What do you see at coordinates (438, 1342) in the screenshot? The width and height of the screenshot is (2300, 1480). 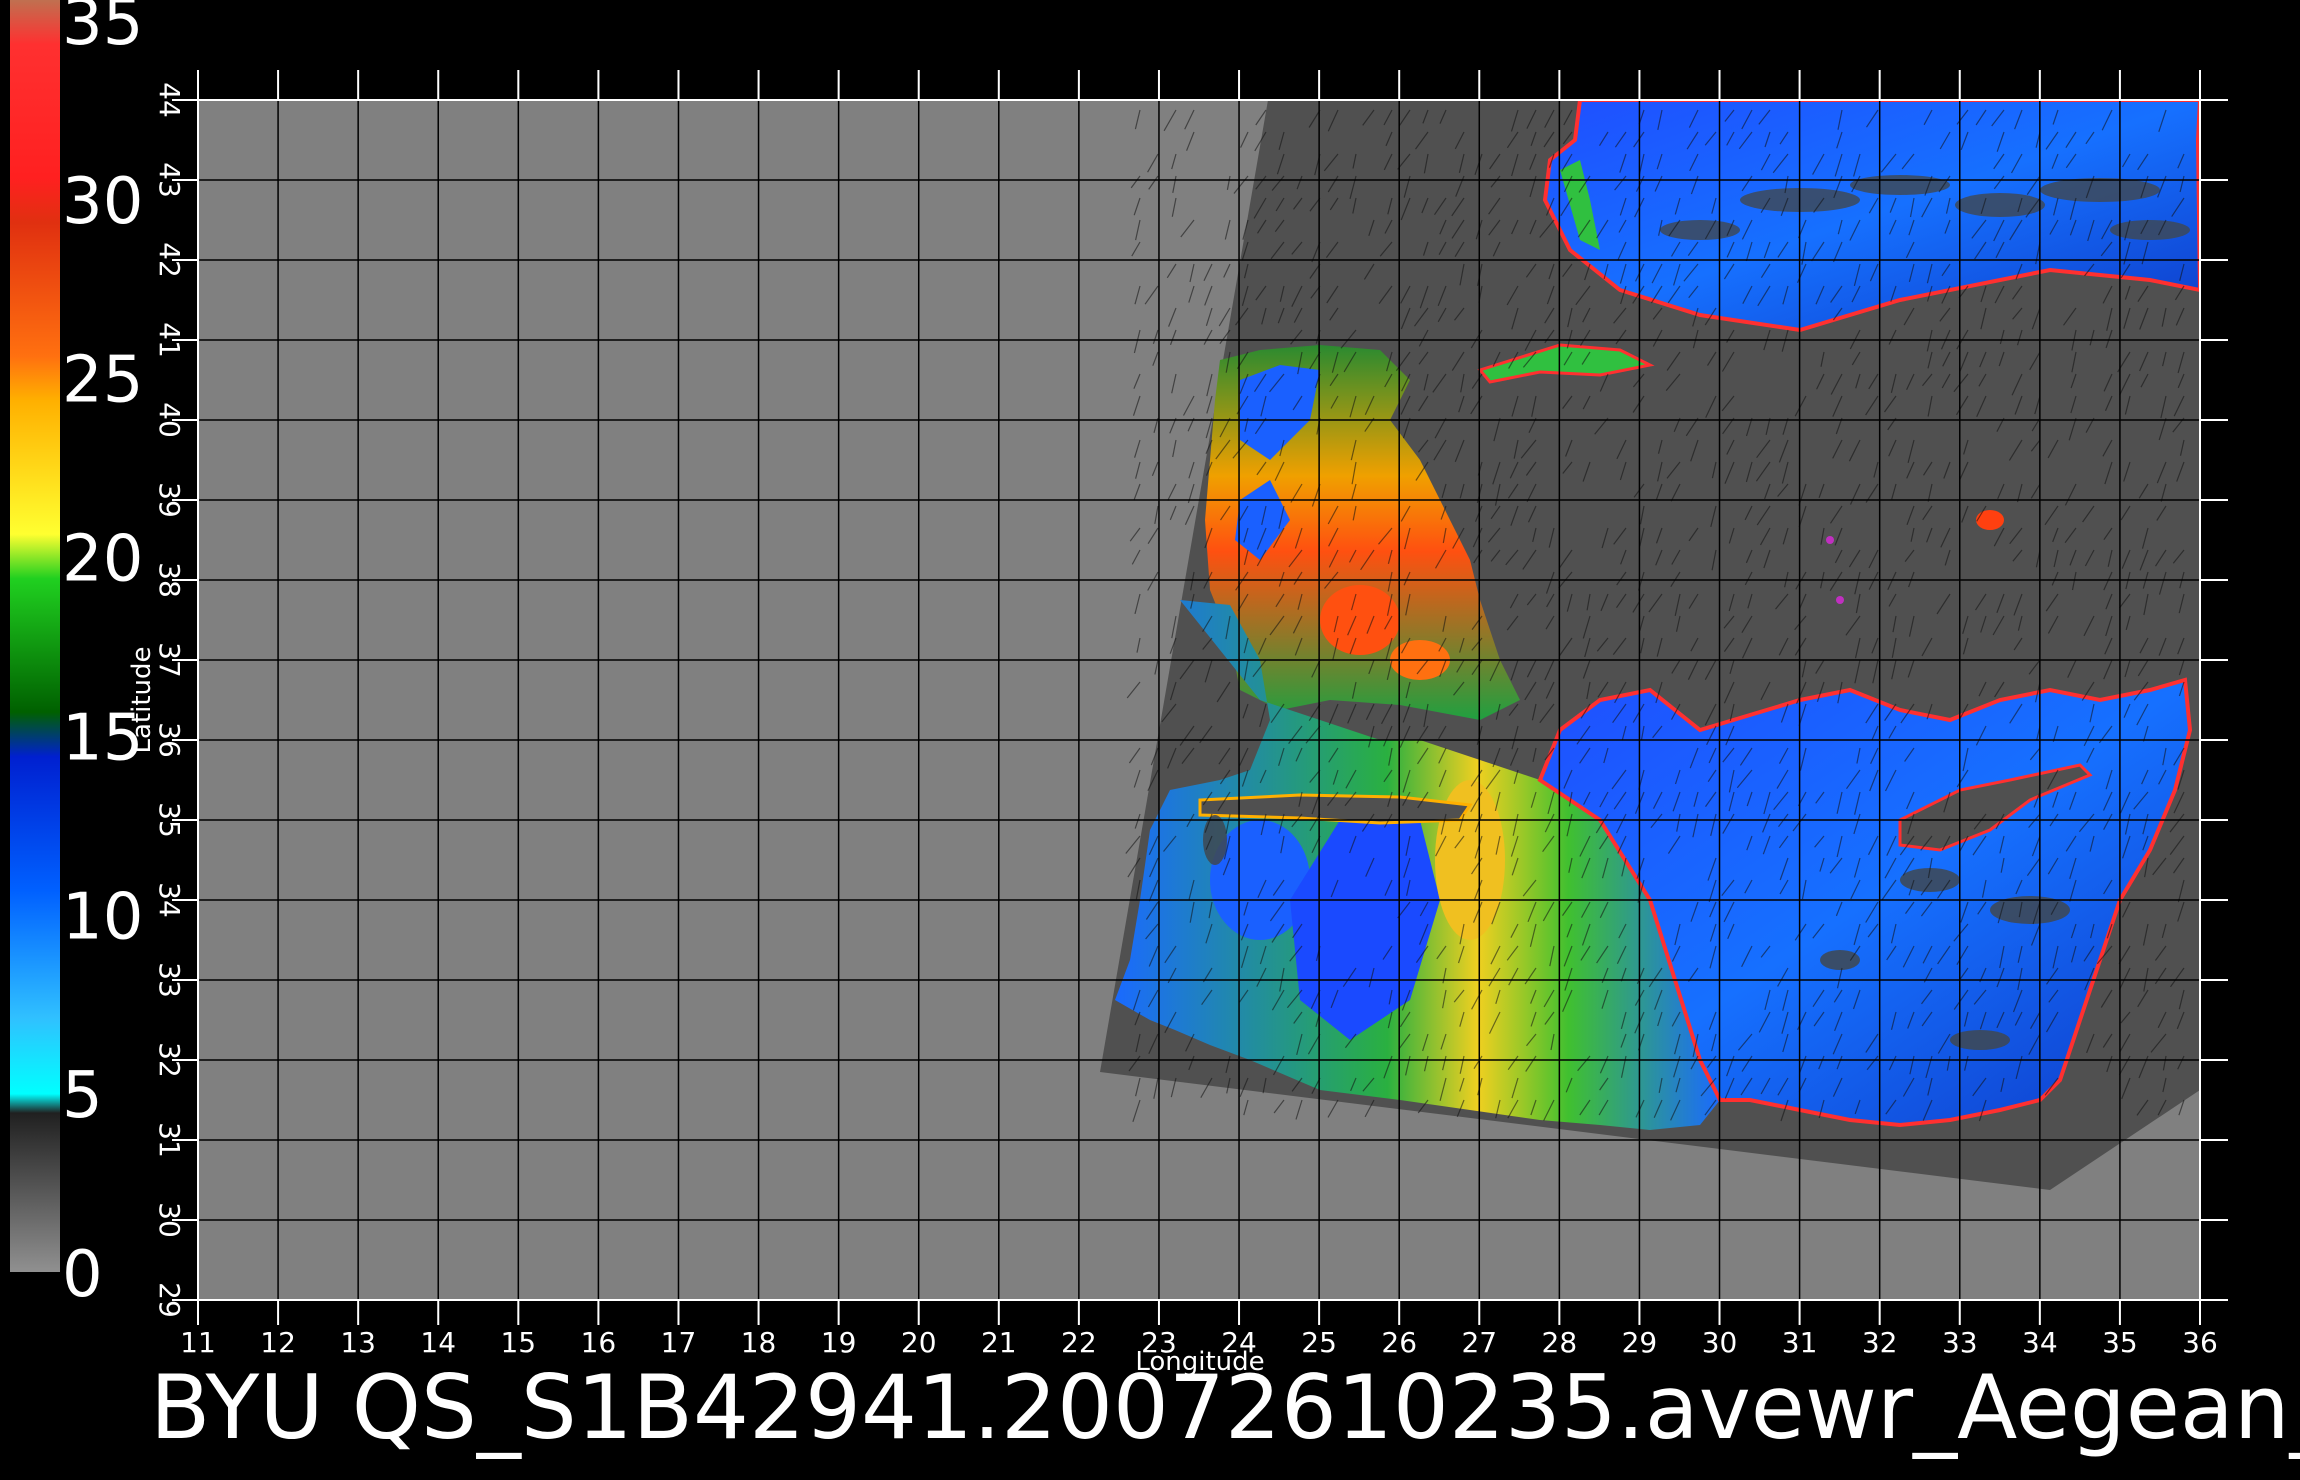 I see `lon-tick-label: 14` at bounding box center [438, 1342].